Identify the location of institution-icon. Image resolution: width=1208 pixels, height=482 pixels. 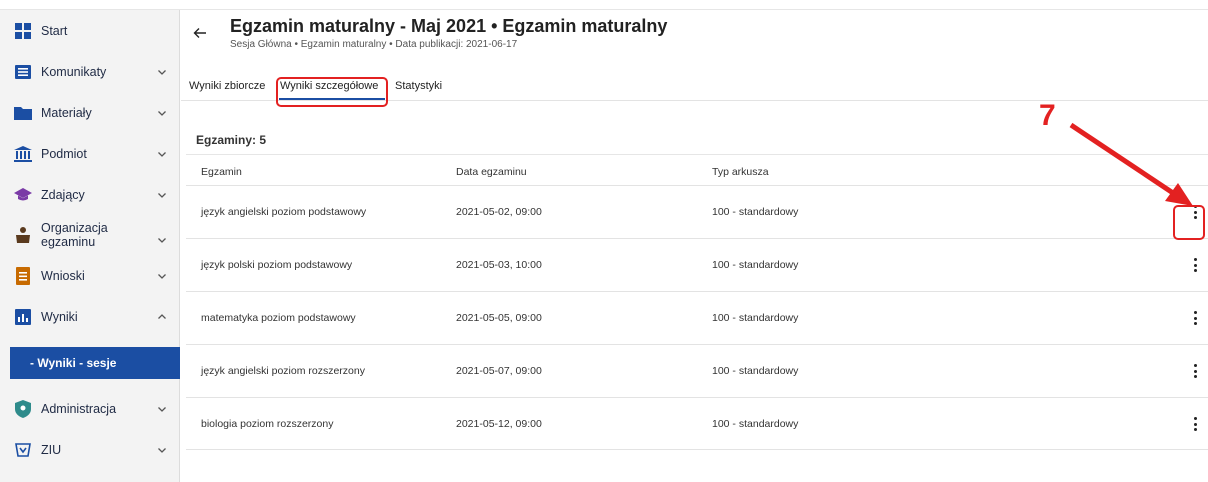
(23, 154).